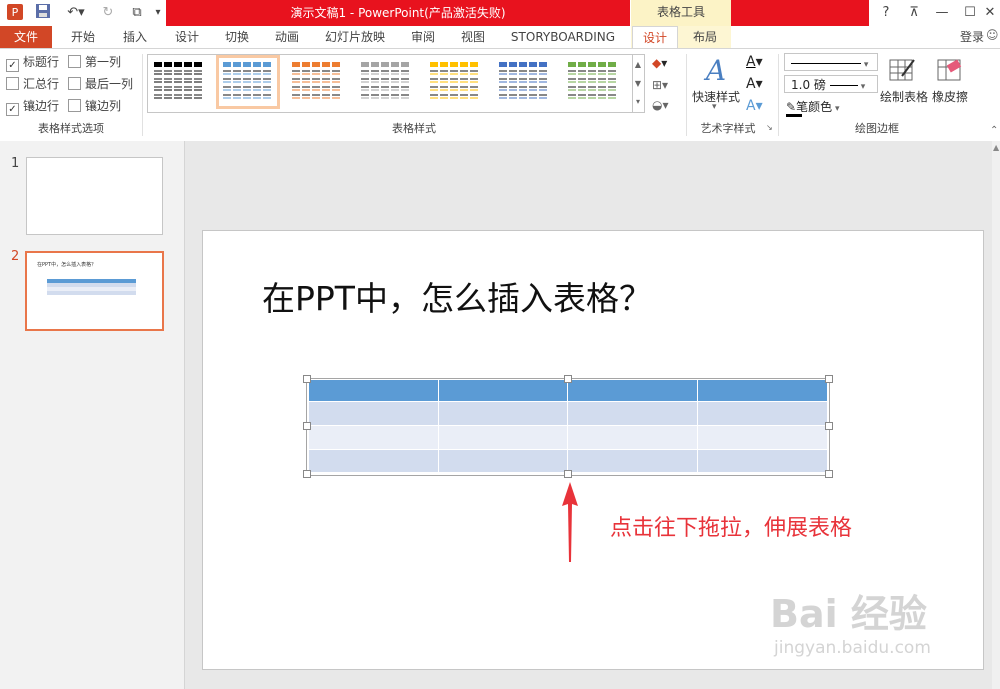  Describe the element at coordinates (137, 13) in the screenshot. I see `slideshow-start-icon: ⧉` at that location.